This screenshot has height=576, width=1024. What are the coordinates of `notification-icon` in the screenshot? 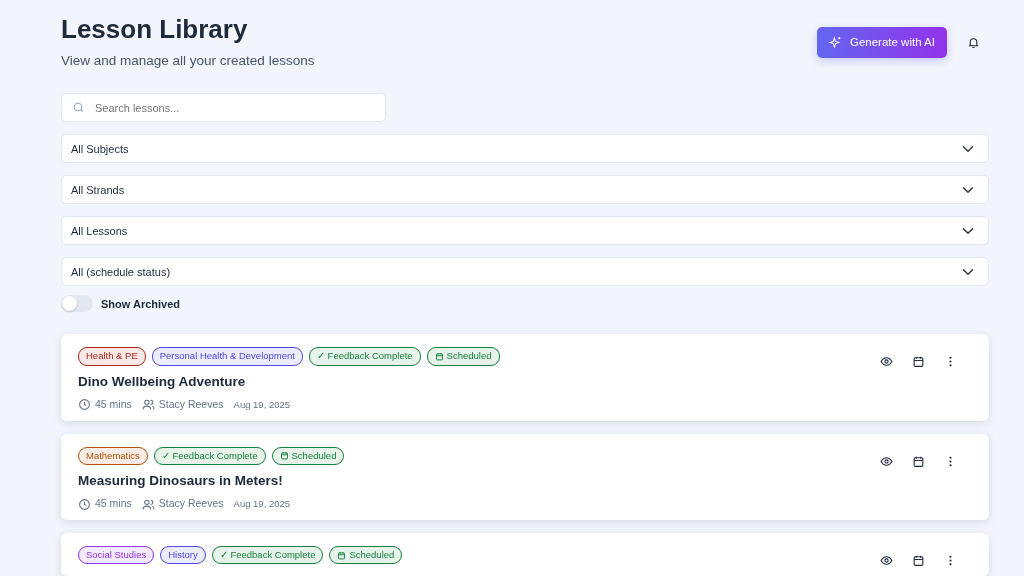 It's located at (974, 42).